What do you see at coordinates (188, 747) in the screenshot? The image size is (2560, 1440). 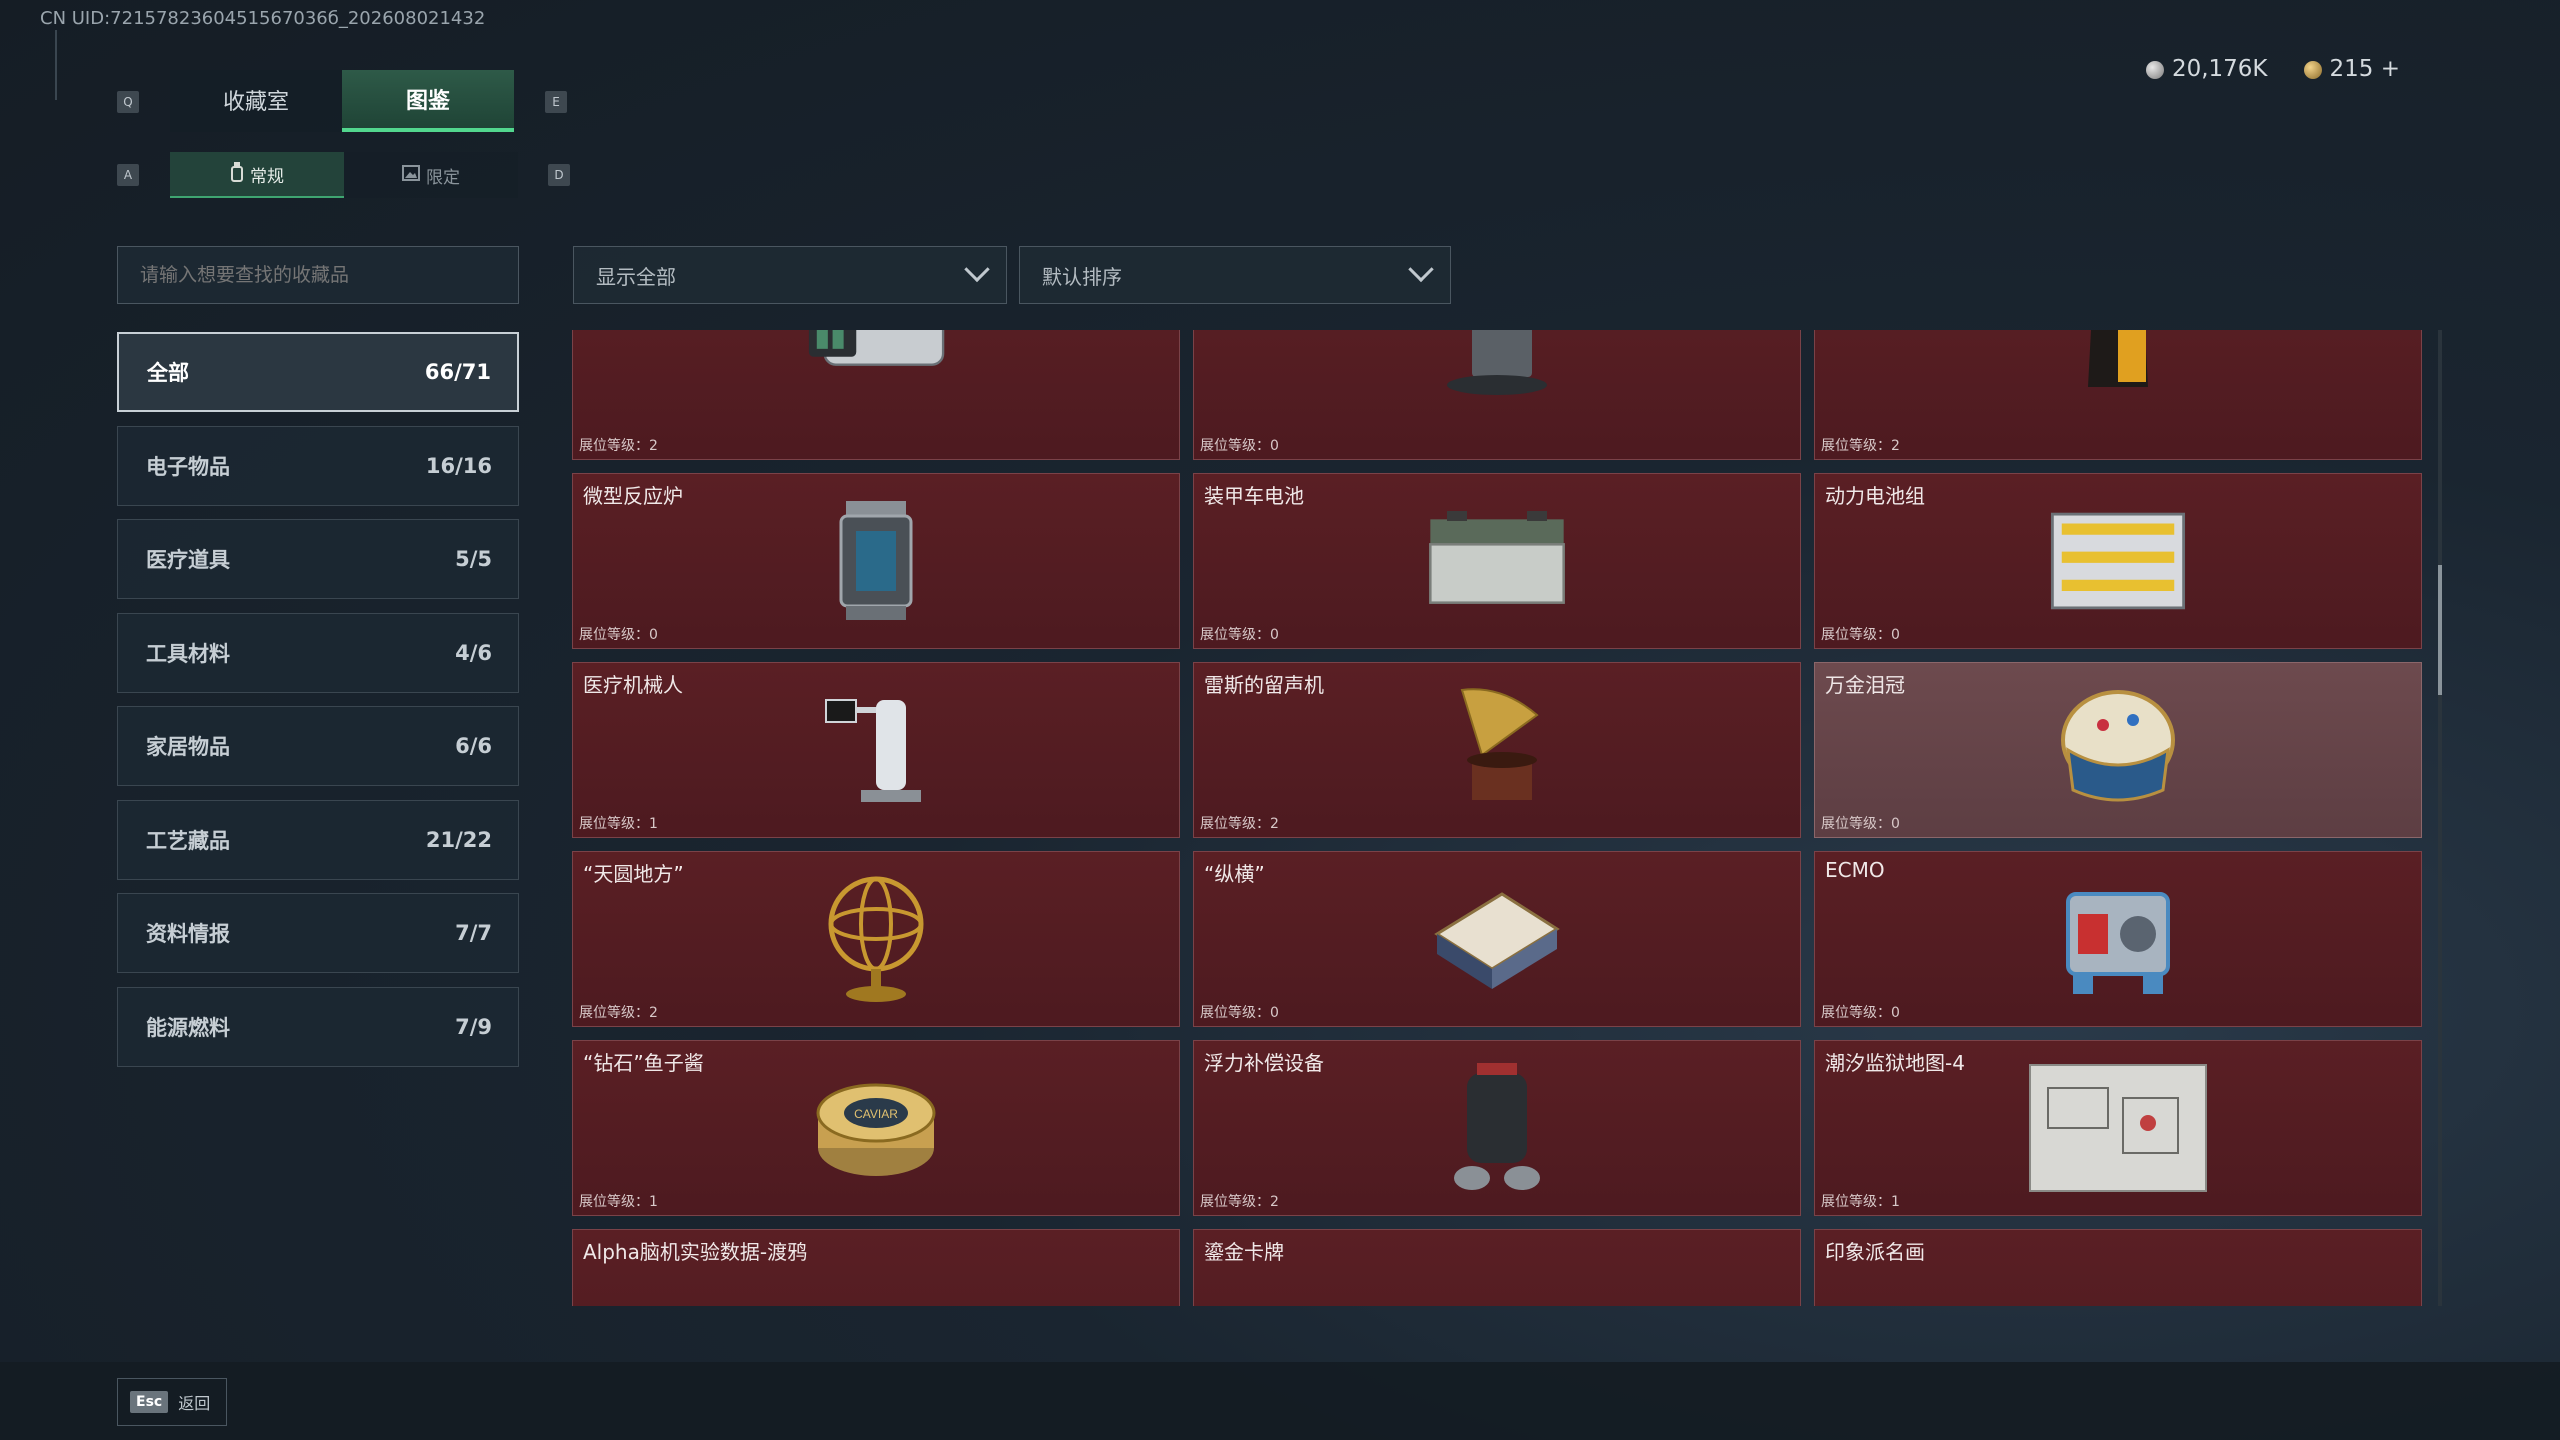 I see `category-label: 家居物品` at bounding box center [188, 747].